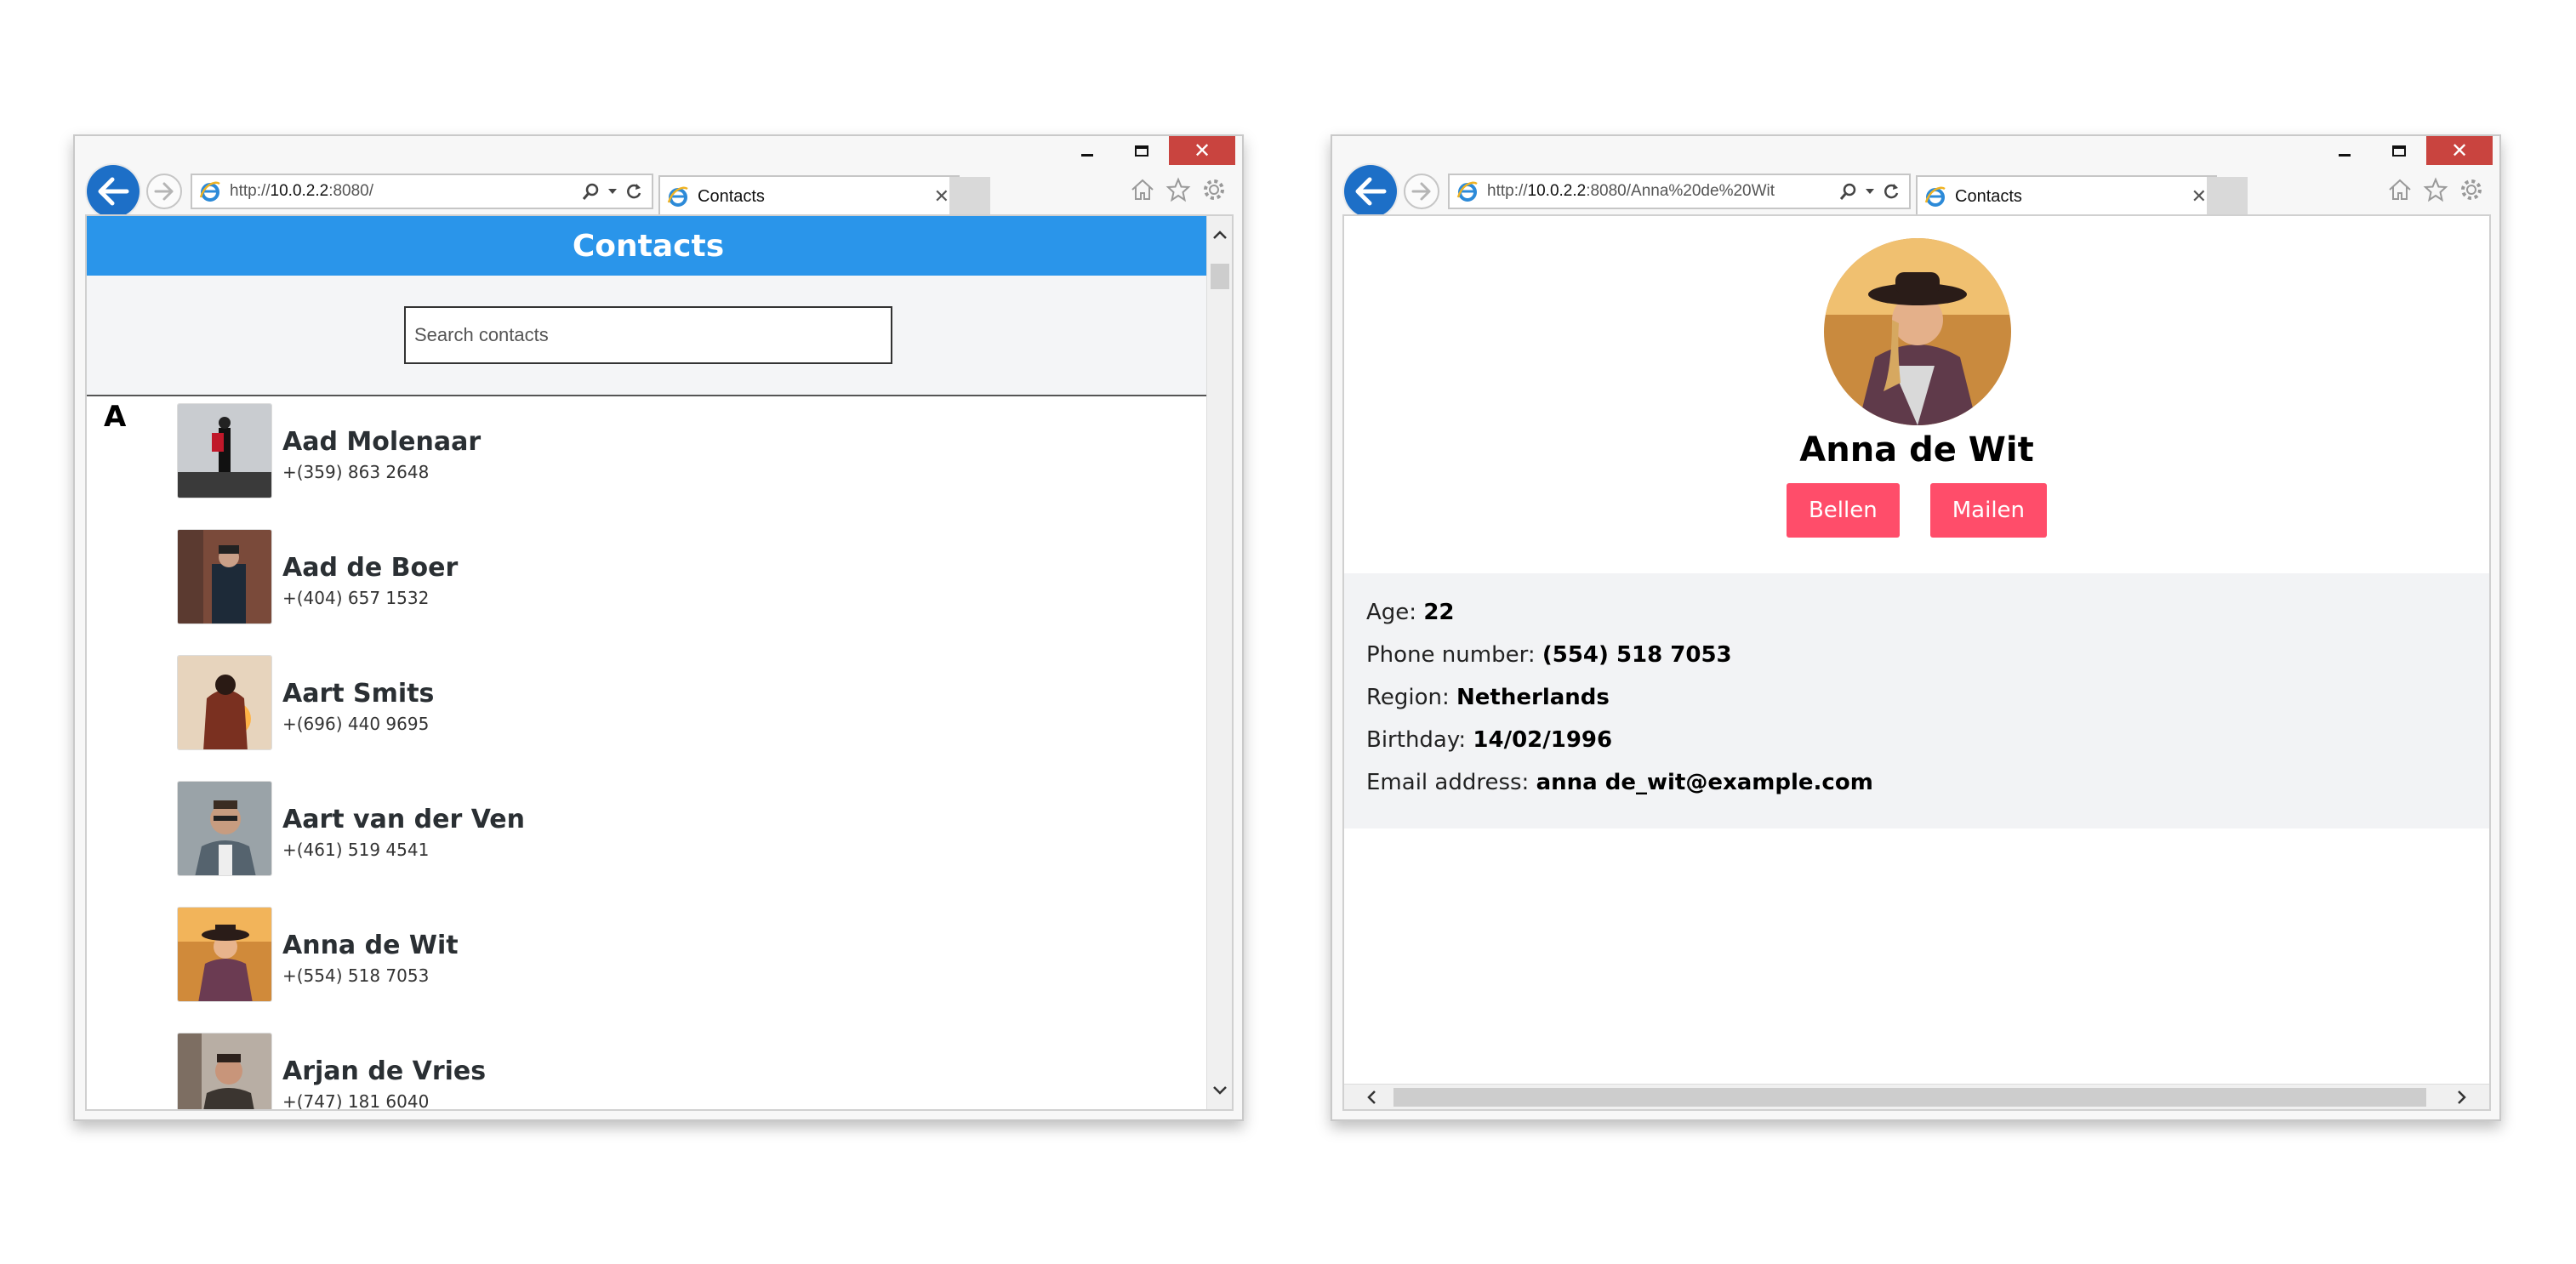 Image resolution: width=2576 pixels, height=1264 pixels. What do you see at coordinates (1220, 235) in the screenshot?
I see `scroll-up-icon` at bounding box center [1220, 235].